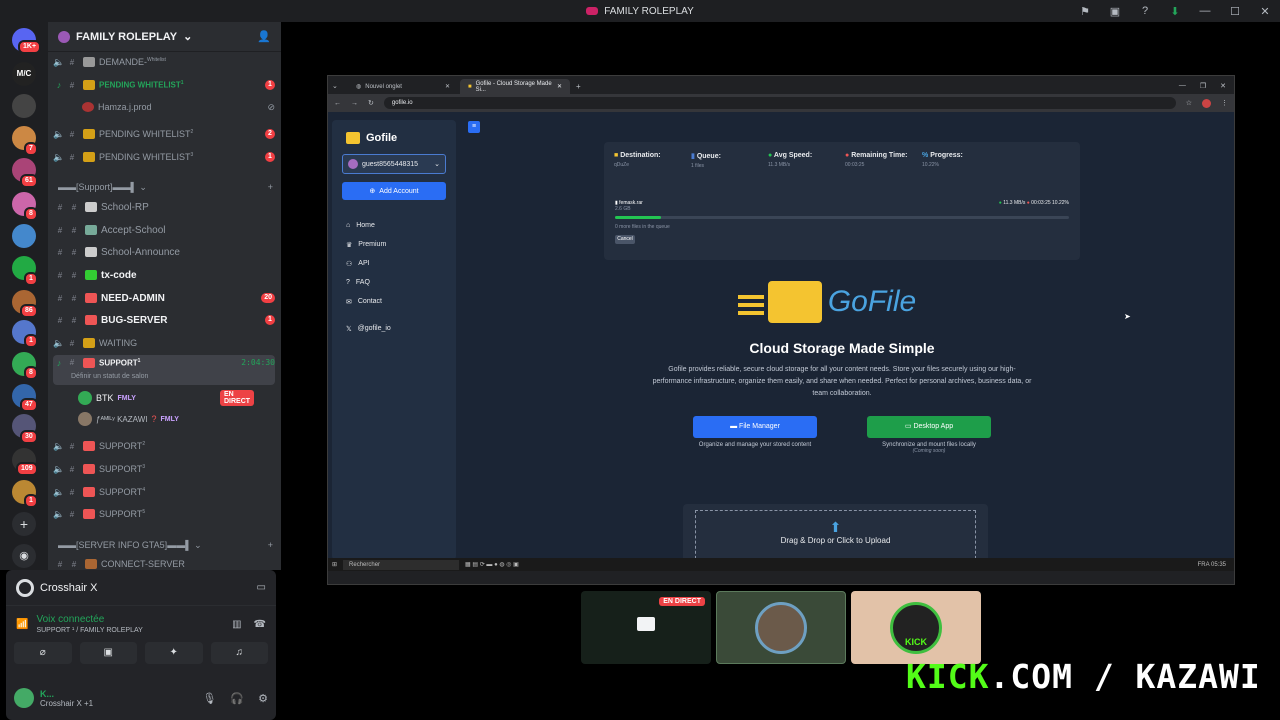  Describe the element at coordinates (1203, 86) in the screenshot. I see `restore-icon: ❐` at that location.